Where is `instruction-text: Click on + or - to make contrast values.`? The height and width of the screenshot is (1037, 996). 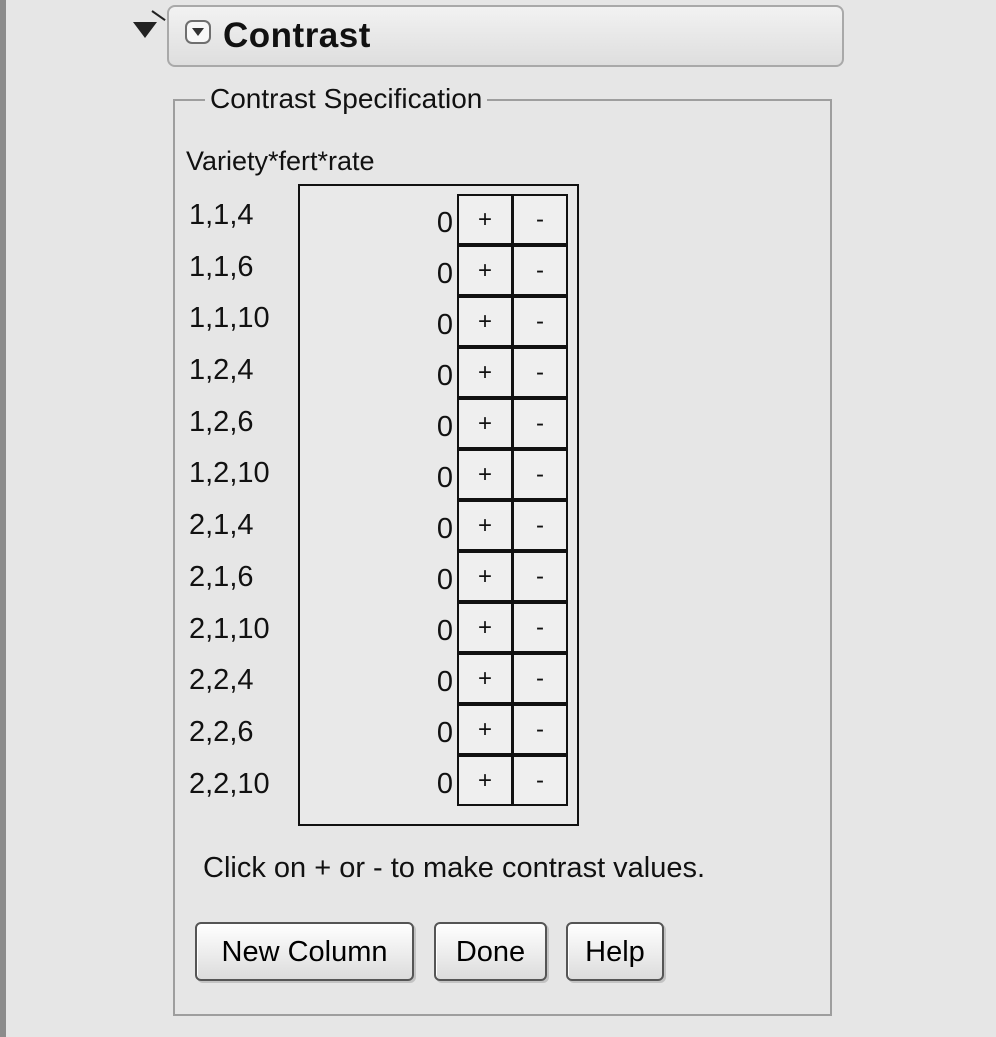
instruction-text: Click on + or - to make contrast values. is located at coordinates (454, 868).